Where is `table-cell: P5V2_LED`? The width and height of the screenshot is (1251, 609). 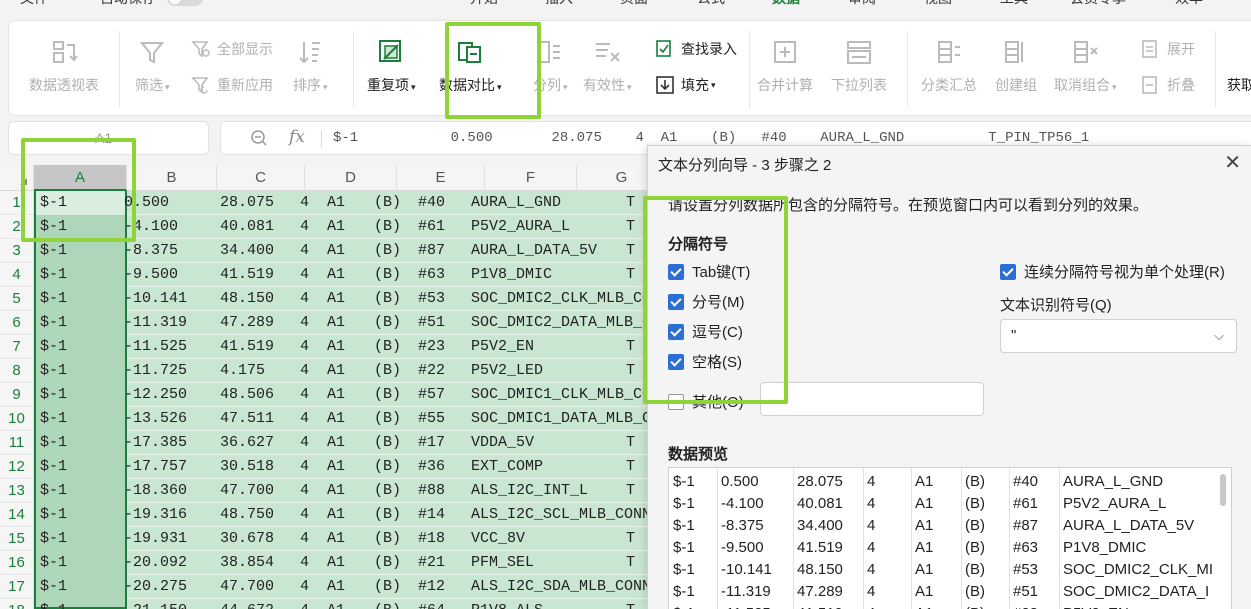
table-cell: P5V2_LED is located at coordinates (559, 371).